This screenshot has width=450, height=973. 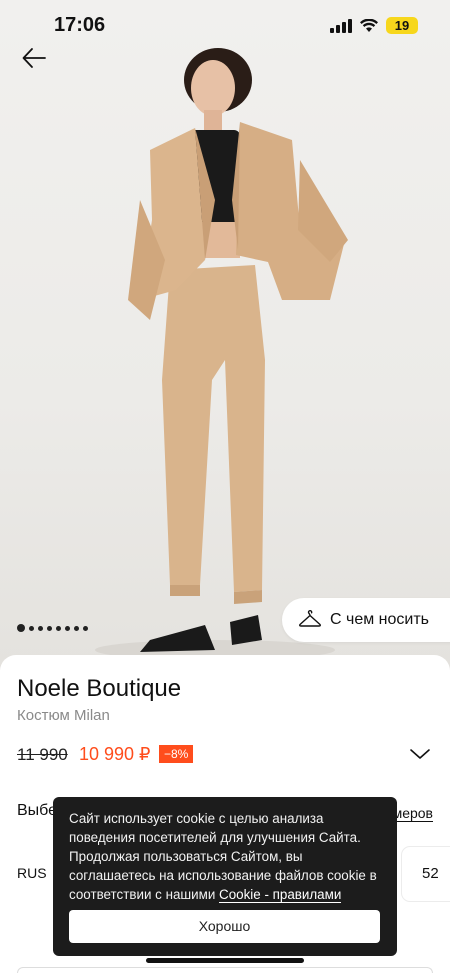 What do you see at coordinates (225, 25) in the screenshot?
I see `status-bar: 17:06 19` at bounding box center [225, 25].